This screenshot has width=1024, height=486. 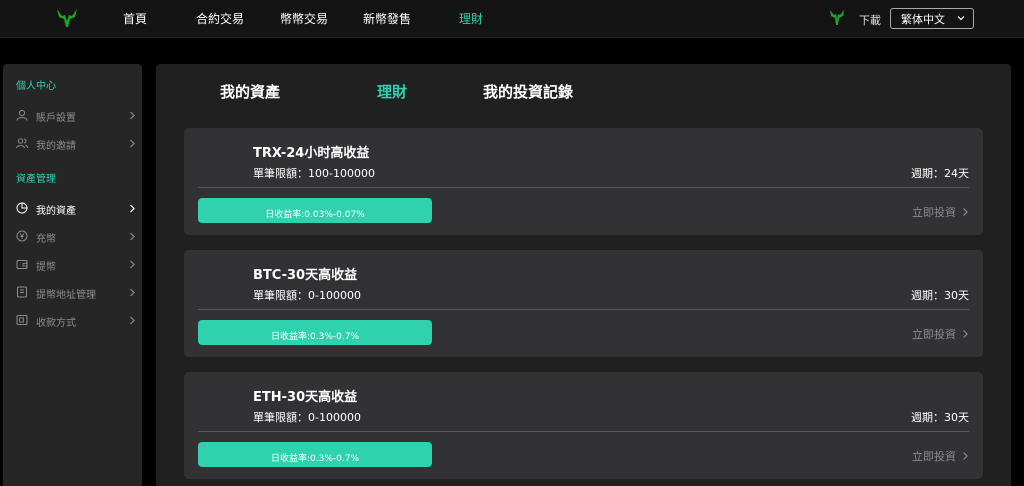 I want to click on payment-icon, so click(x=22, y=320).